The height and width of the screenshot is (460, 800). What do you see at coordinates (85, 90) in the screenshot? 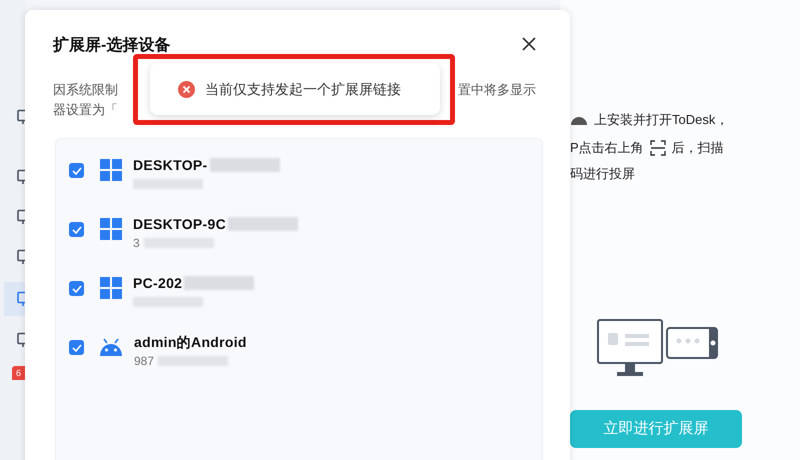
I see `description-text: 因系统限制` at bounding box center [85, 90].